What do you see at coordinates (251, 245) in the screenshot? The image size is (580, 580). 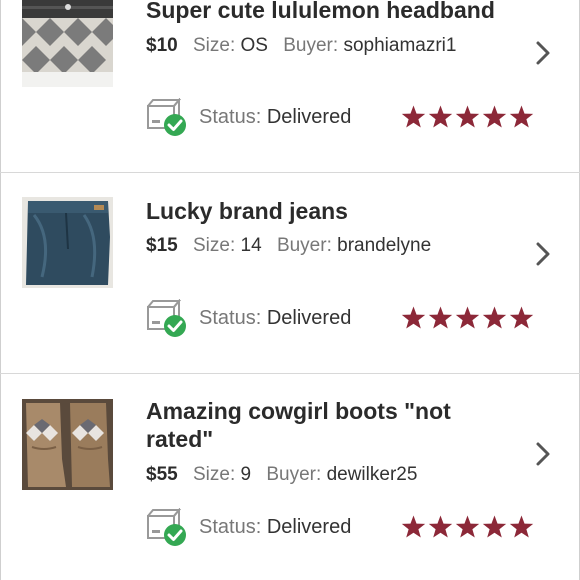 I see `item-size: 14` at bounding box center [251, 245].